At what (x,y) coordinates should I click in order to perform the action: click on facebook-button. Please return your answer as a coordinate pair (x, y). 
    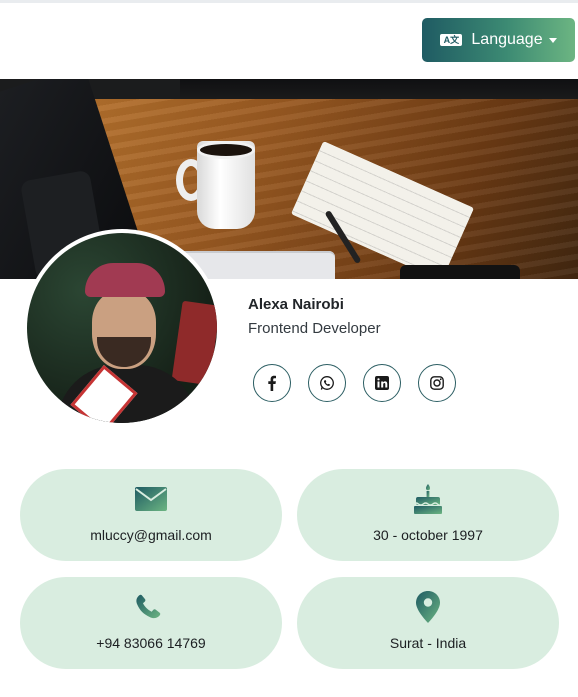
    Looking at the image, I should click on (272, 383).